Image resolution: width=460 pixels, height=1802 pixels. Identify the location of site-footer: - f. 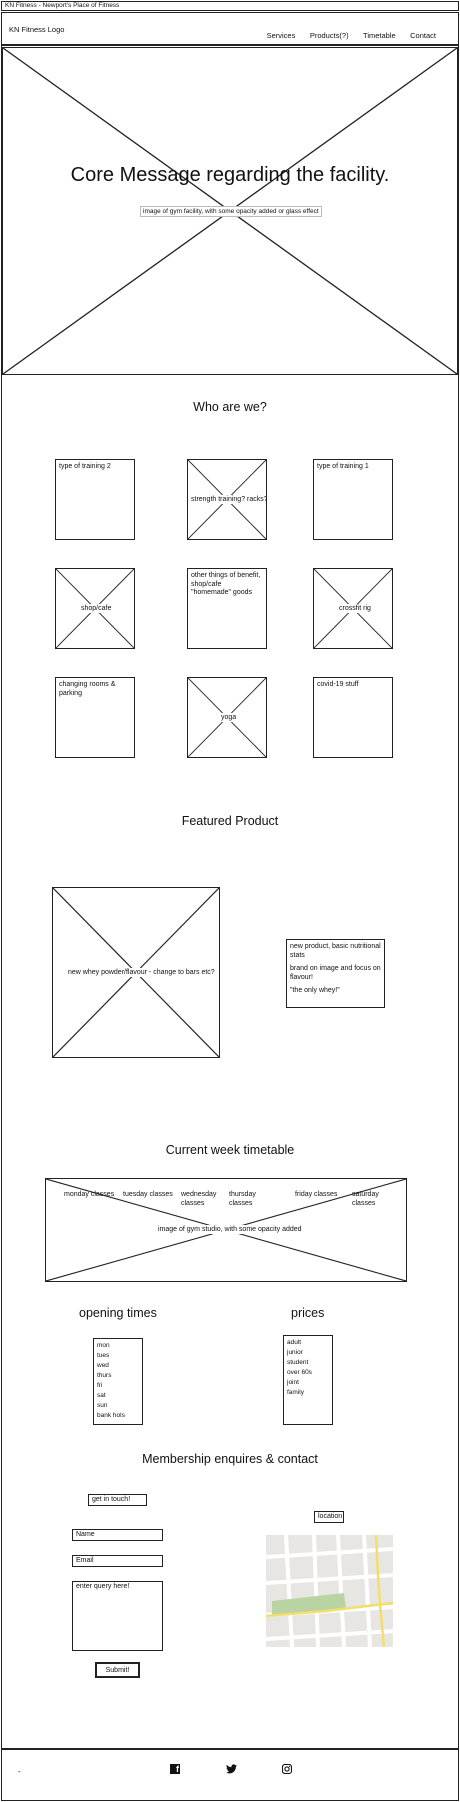
(230, 1774).